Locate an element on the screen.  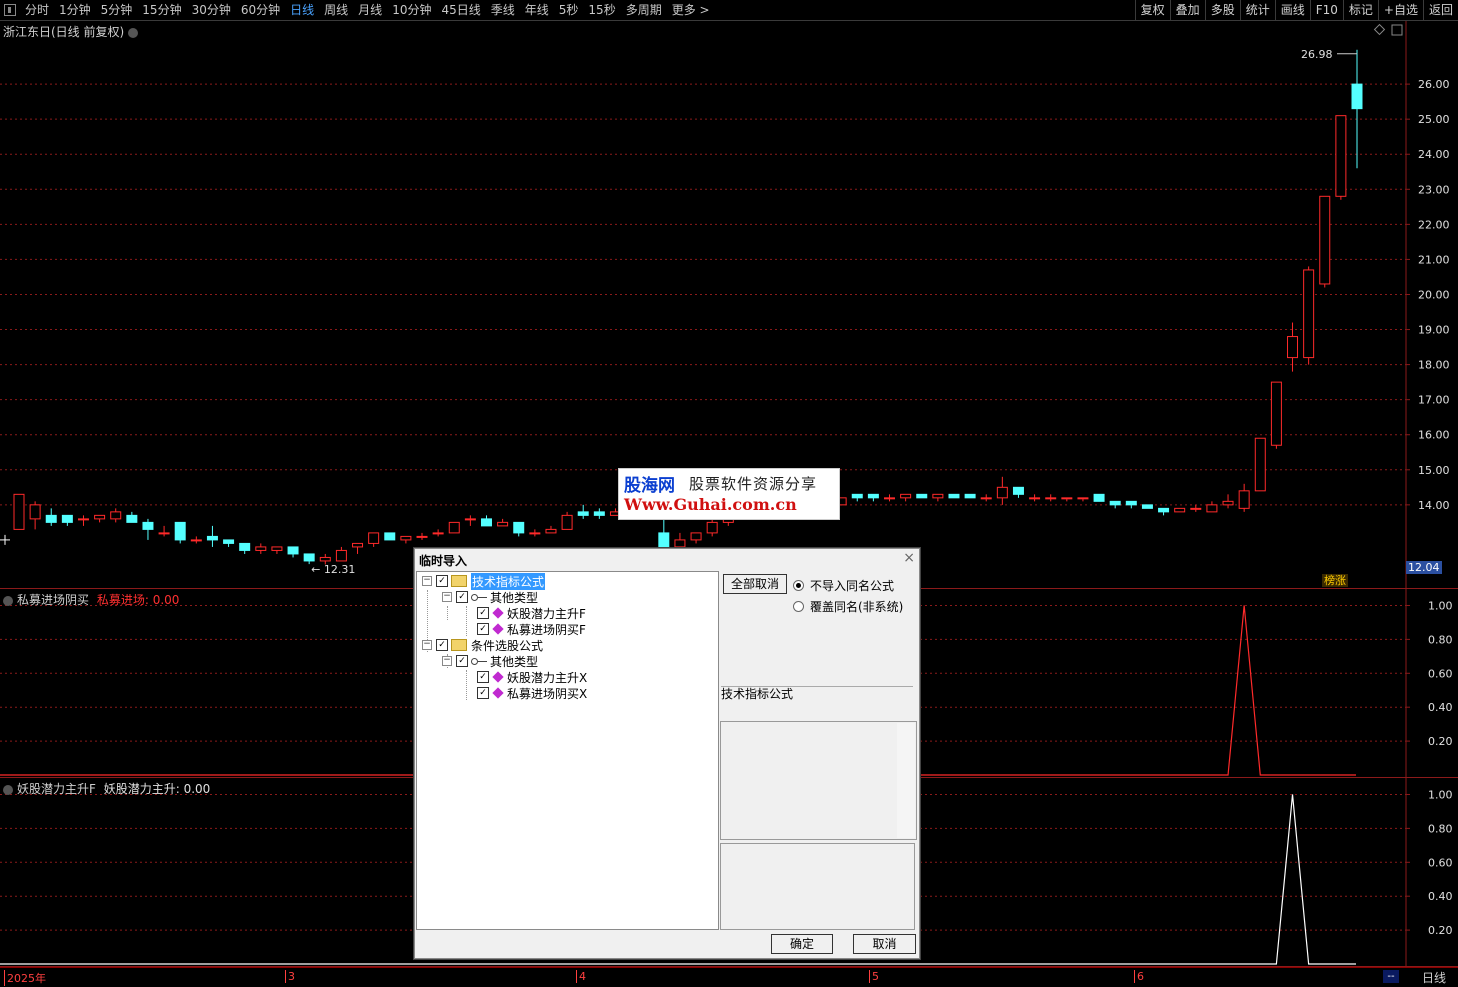
cancel-all-button: 全部取消 is located at coordinates (755, 584).